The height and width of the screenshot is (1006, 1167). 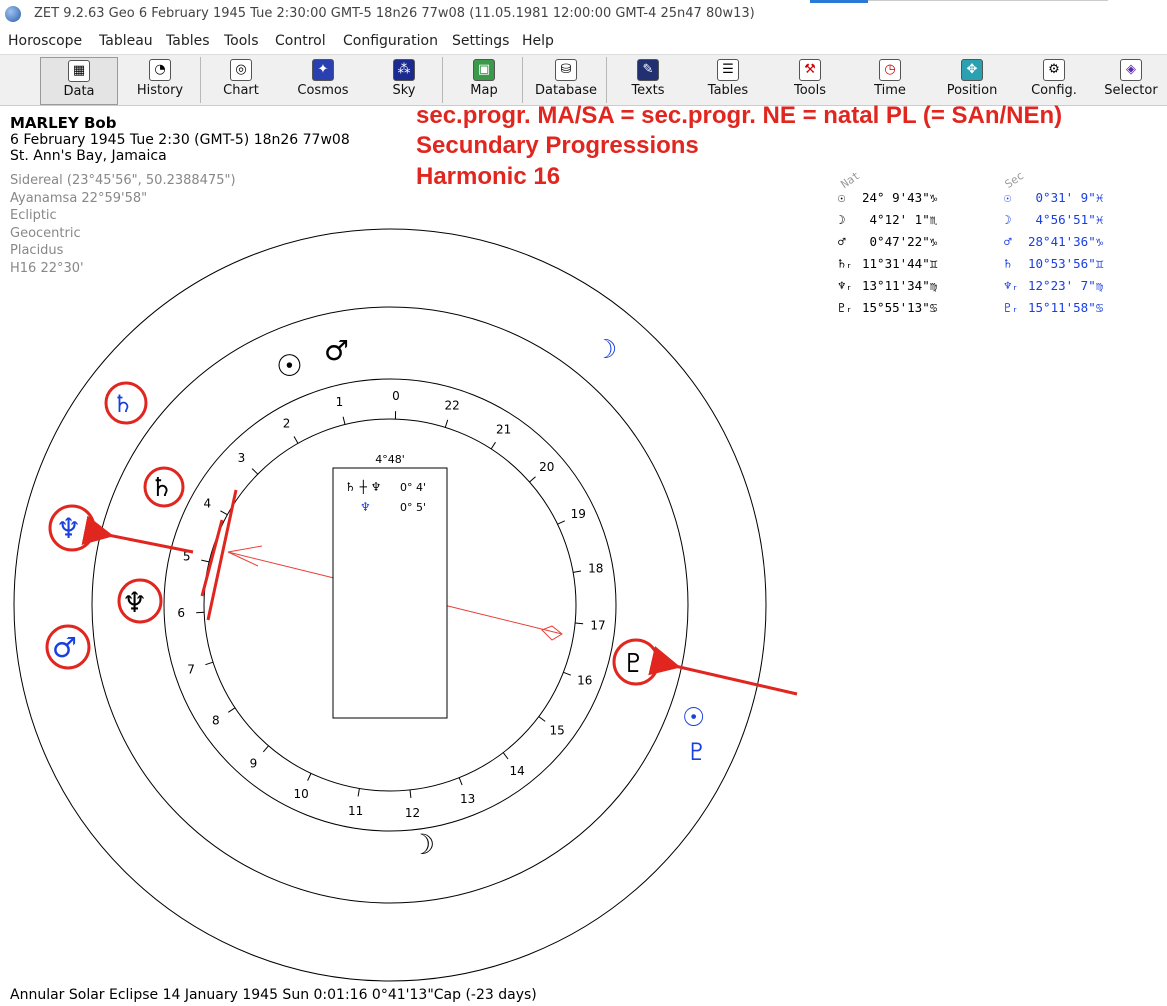 I want to click on mars-natal-glyph: ♂, so click(x=336, y=350).